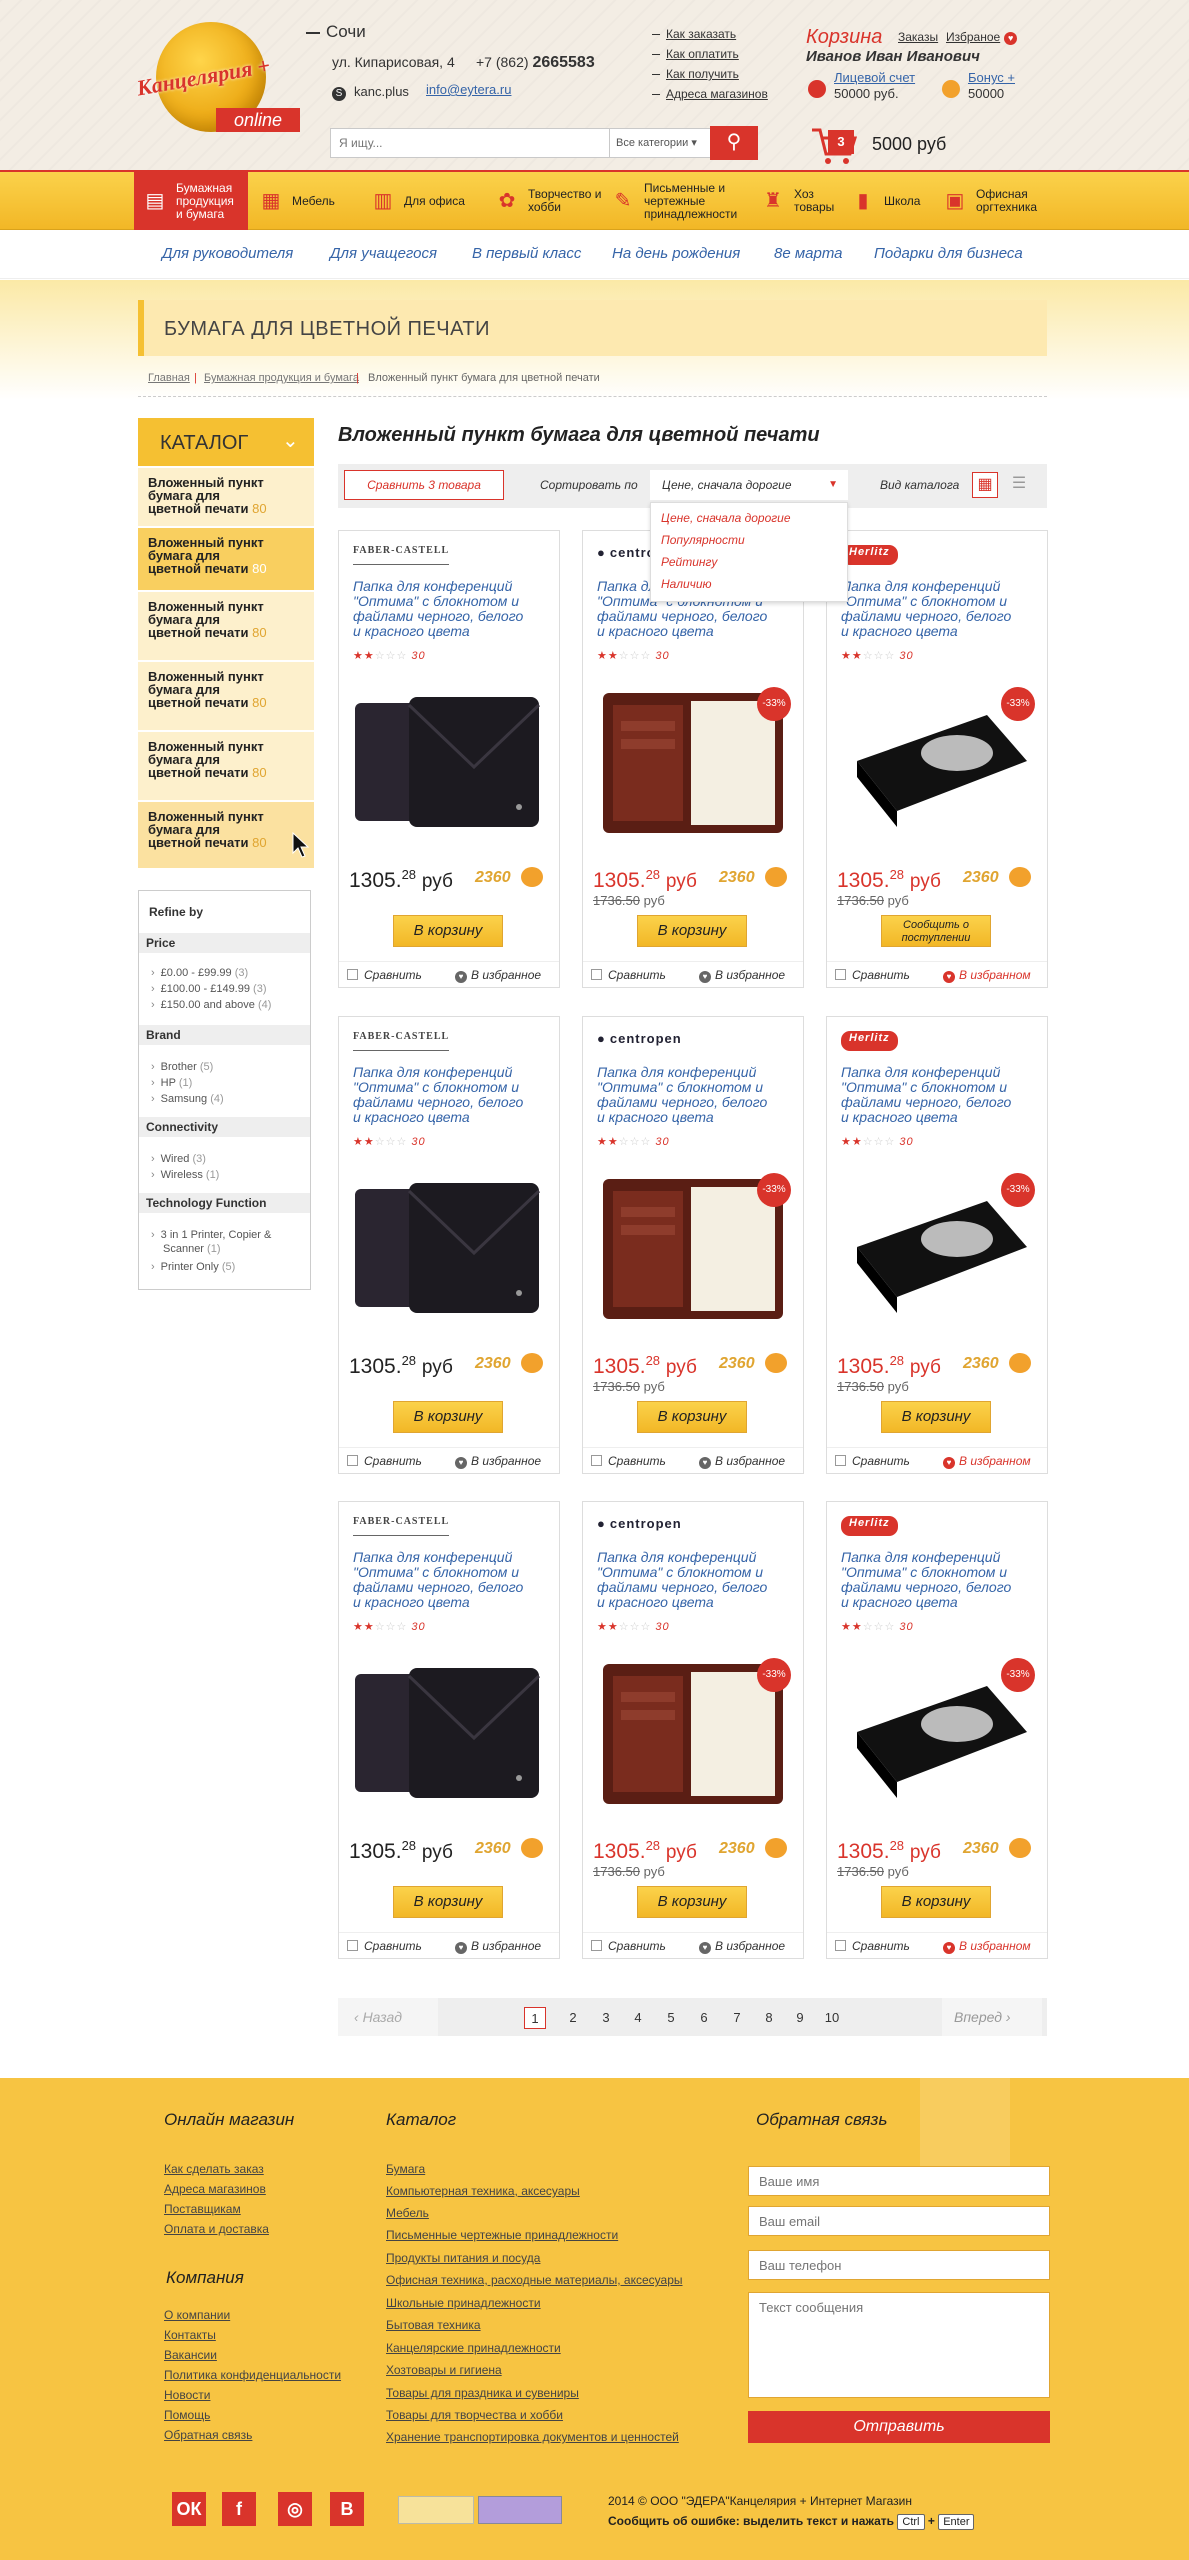 This screenshot has width=1189, height=2560. I want to click on send-button: Отправить, so click(899, 2427).